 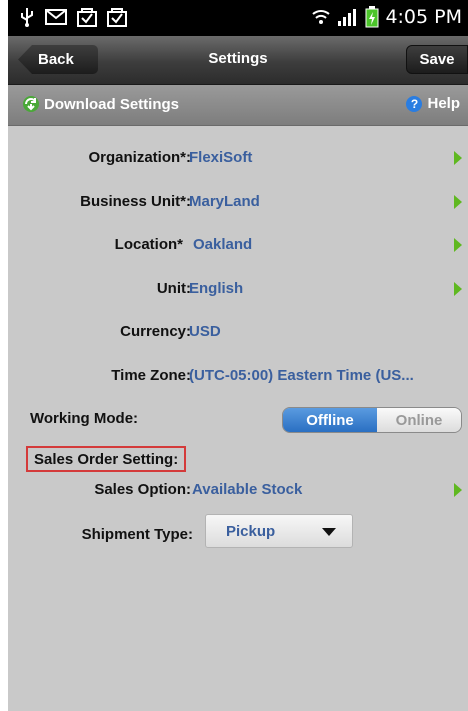 I want to click on working-mode-toggle: Offline Online, so click(x=372, y=420).